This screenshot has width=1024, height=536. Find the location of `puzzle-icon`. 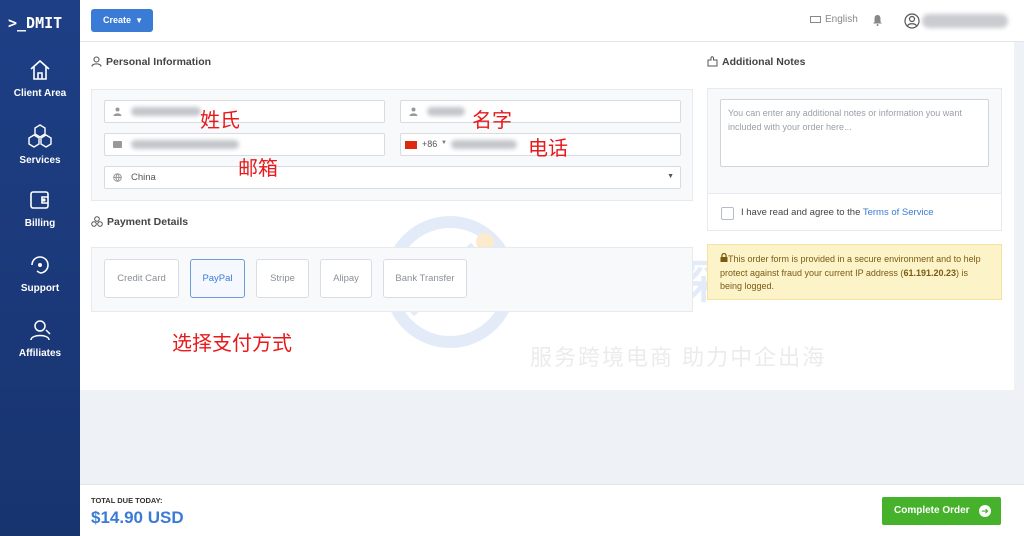

puzzle-icon is located at coordinates (712, 63).